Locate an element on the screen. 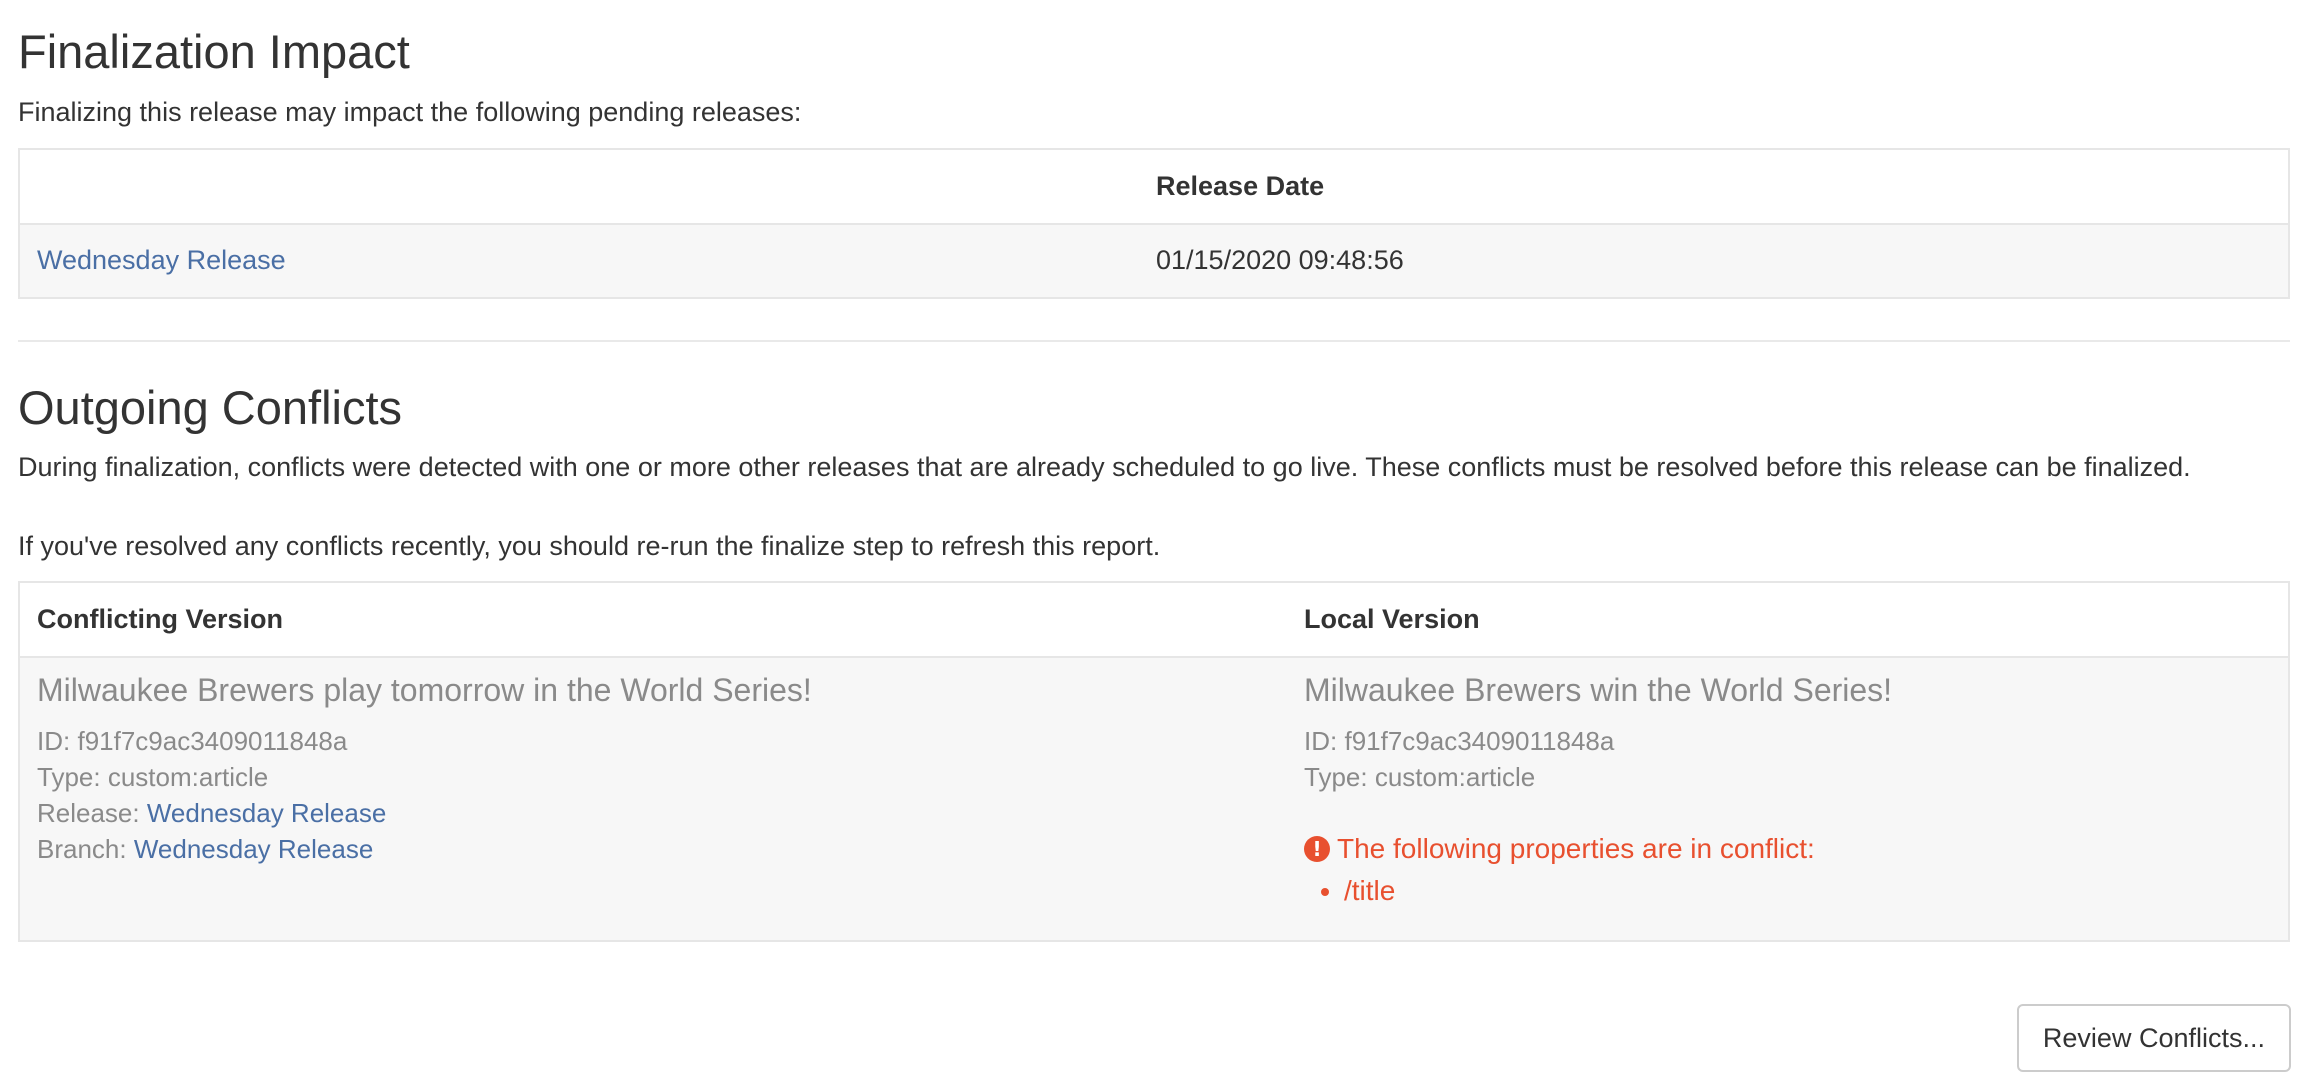 Image resolution: width=2310 pixels, height=1092 pixels. conflicting-id: ID: f91f7c9ac3409011848a is located at coordinates (670, 741).